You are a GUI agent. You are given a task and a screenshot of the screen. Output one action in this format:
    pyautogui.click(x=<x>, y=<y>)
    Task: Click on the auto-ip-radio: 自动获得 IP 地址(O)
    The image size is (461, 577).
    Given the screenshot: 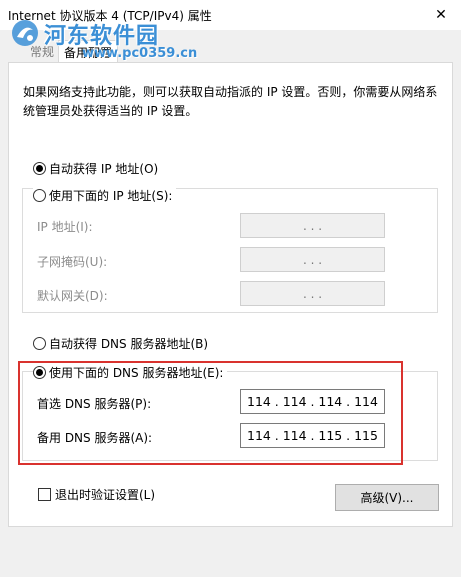 What is the action you would take?
    pyautogui.click(x=95, y=168)
    